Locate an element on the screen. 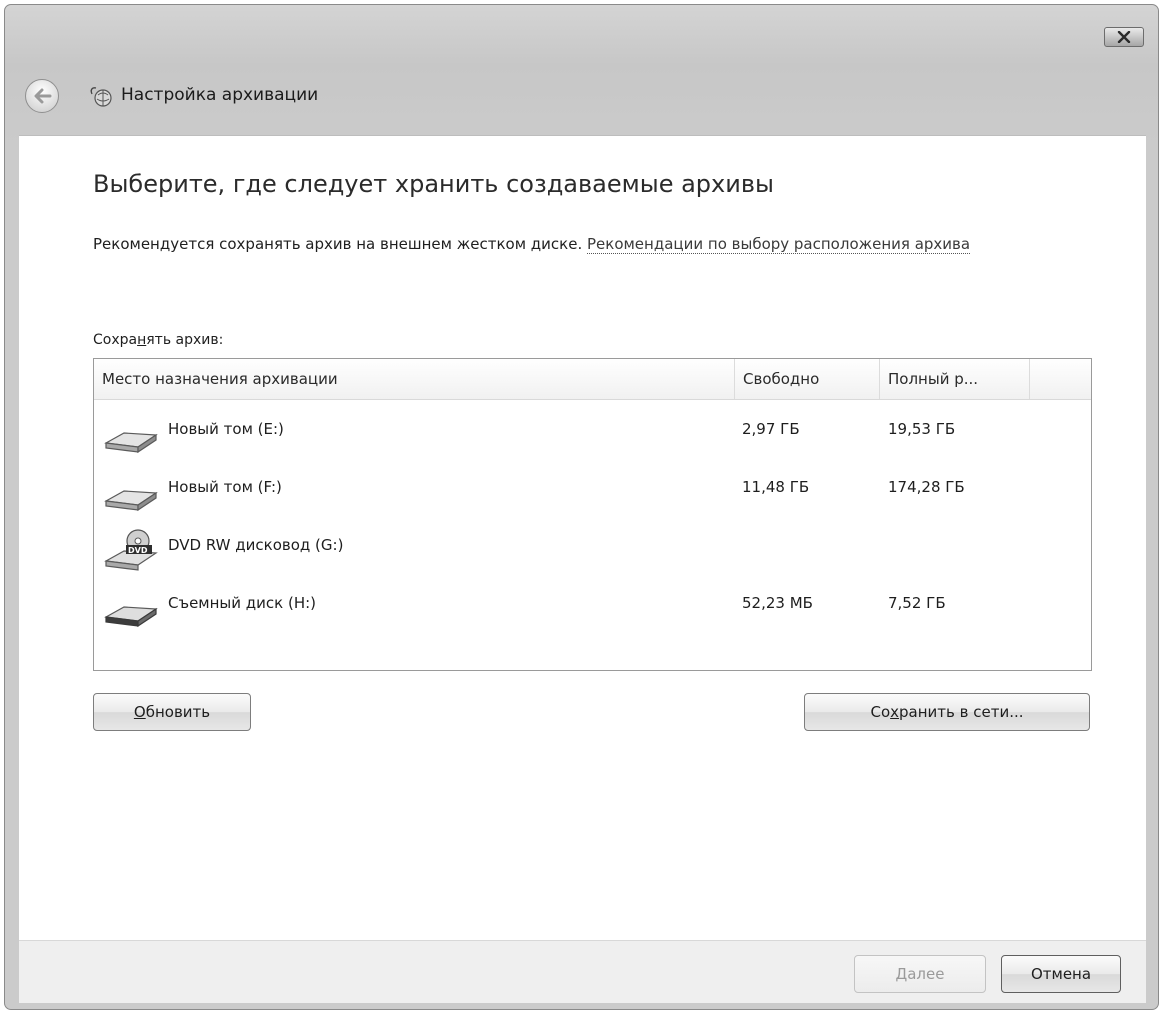 The image size is (1163, 1014). column-header-destination: Место назначения архивации is located at coordinates (414, 379).